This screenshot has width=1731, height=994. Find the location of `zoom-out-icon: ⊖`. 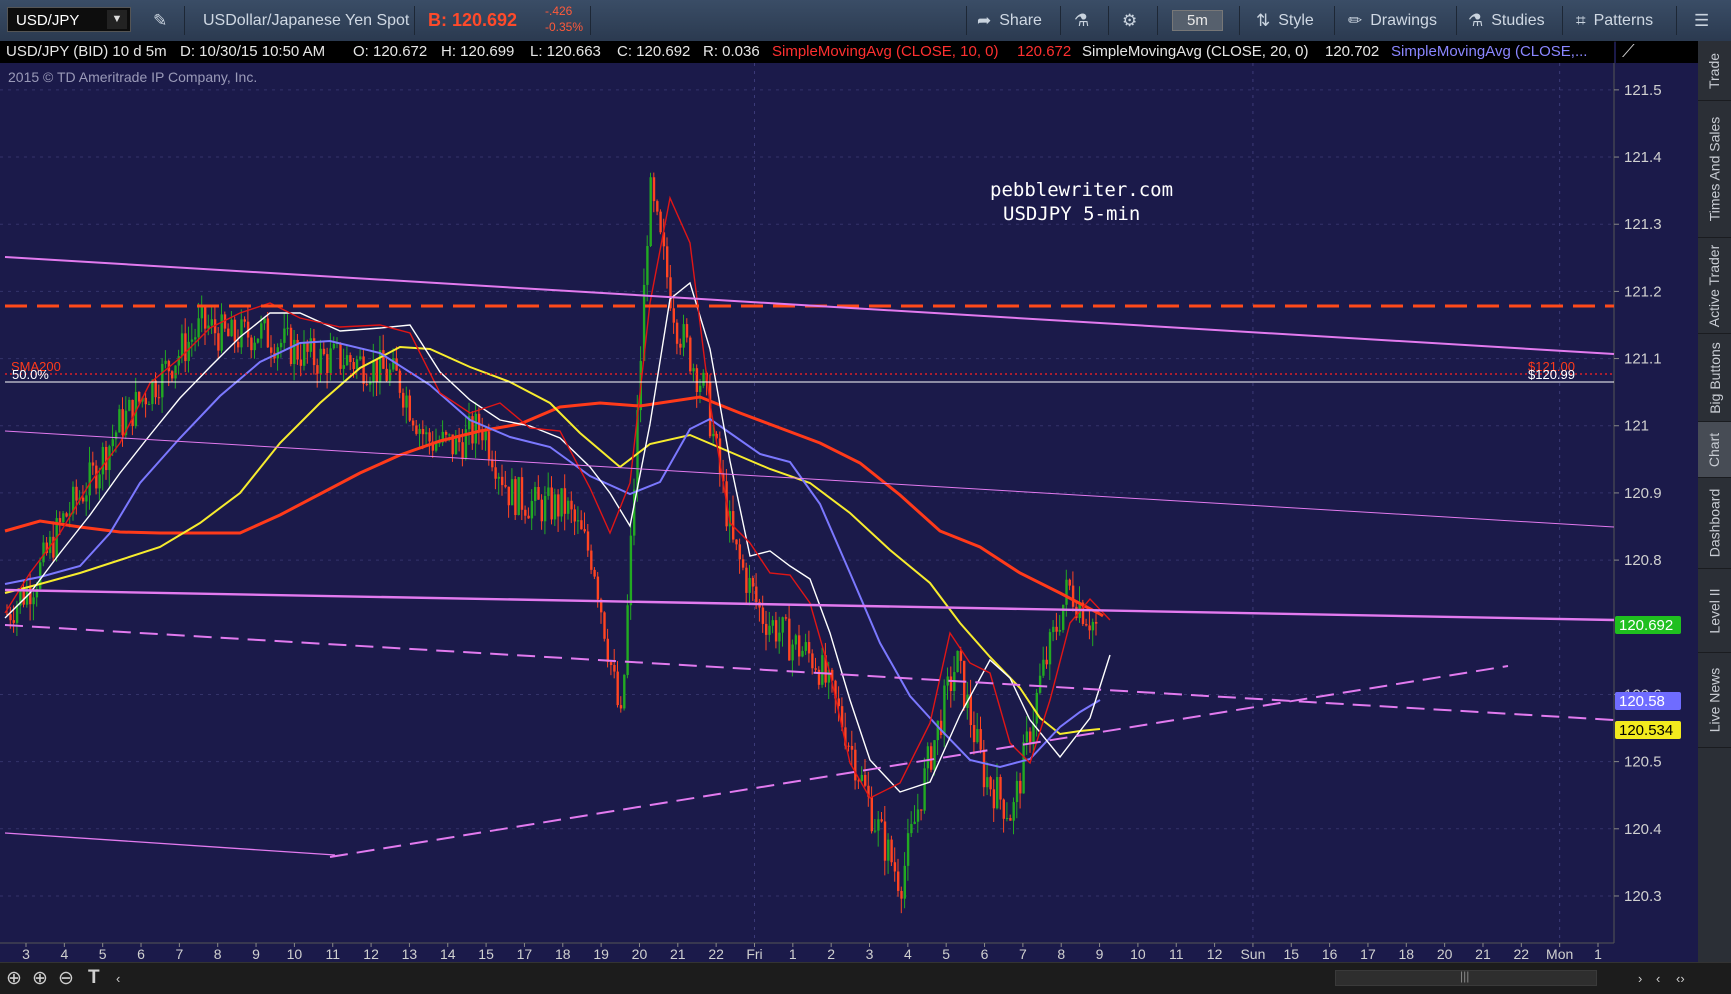

zoom-out-icon: ⊖ is located at coordinates (66, 978).